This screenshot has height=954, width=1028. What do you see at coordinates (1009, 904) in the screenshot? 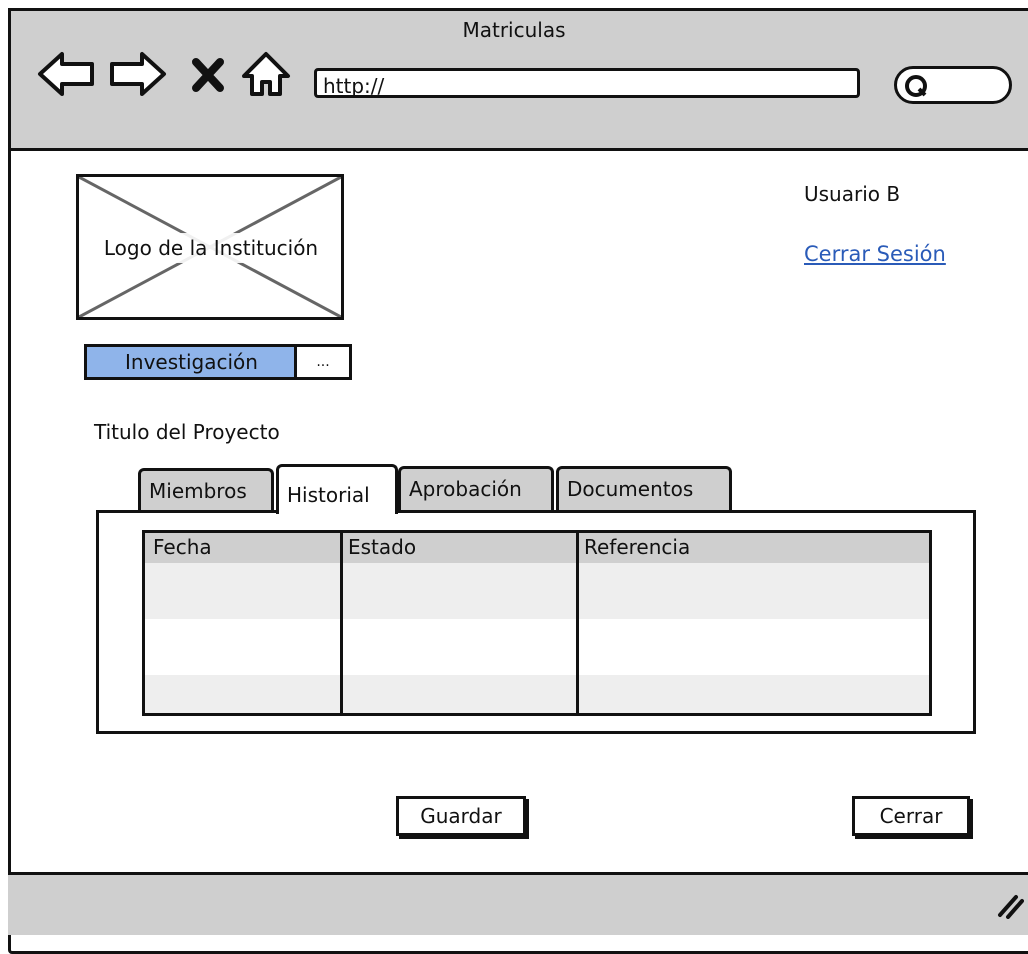
I see `resize-grip-icon` at bounding box center [1009, 904].